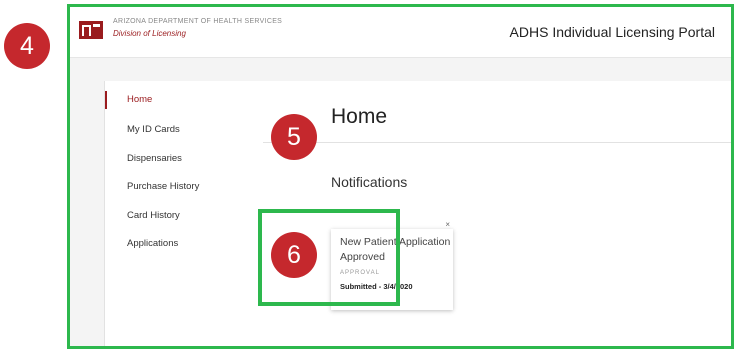 The width and height of the screenshot is (738, 352). Describe the element at coordinates (154, 158) in the screenshot. I see `sidebar-item-label: Dispensaries` at that location.